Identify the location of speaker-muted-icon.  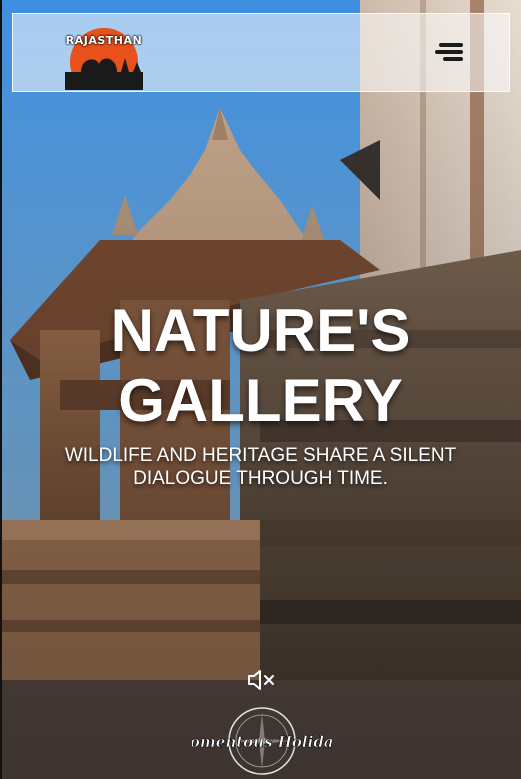
(261, 680).